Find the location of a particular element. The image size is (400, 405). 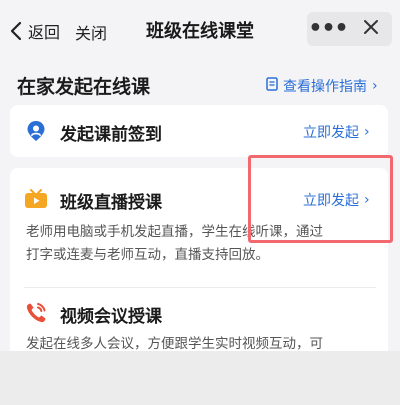

chevron-left-icon is located at coordinates (16, 31).